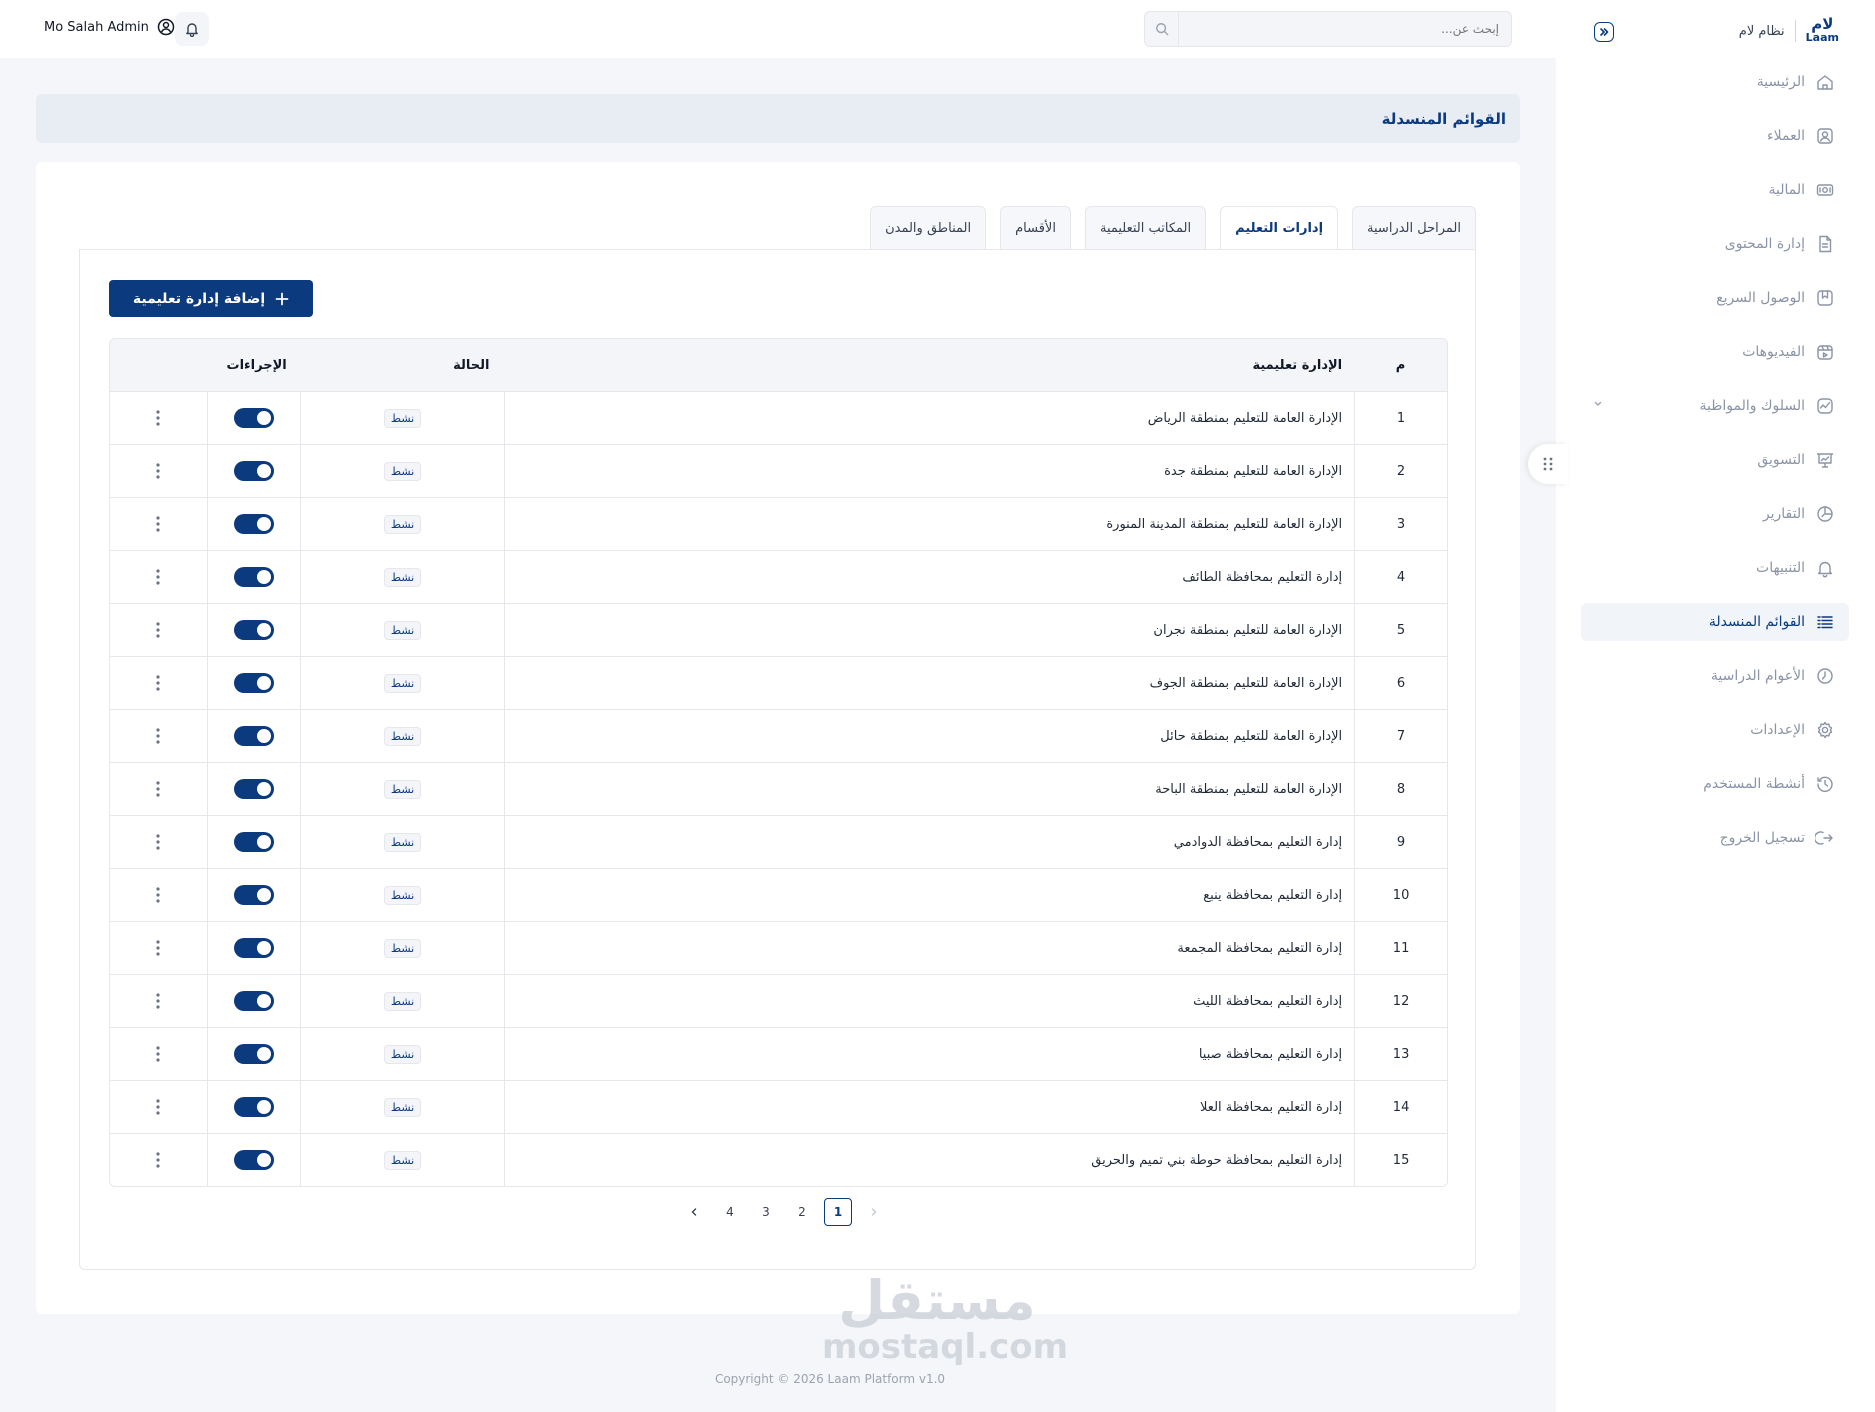 This screenshot has width=1875, height=1412. What do you see at coordinates (1715, 460) in the screenshot?
I see `sidebar-item-7: التسويق` at bounding box center [1715, 460].